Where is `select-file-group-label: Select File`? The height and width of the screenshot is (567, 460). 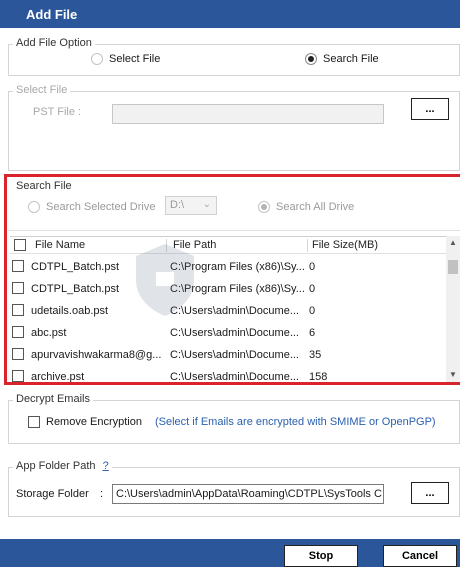 select-file-group-label: Select File is located at coordinates (42, 90).